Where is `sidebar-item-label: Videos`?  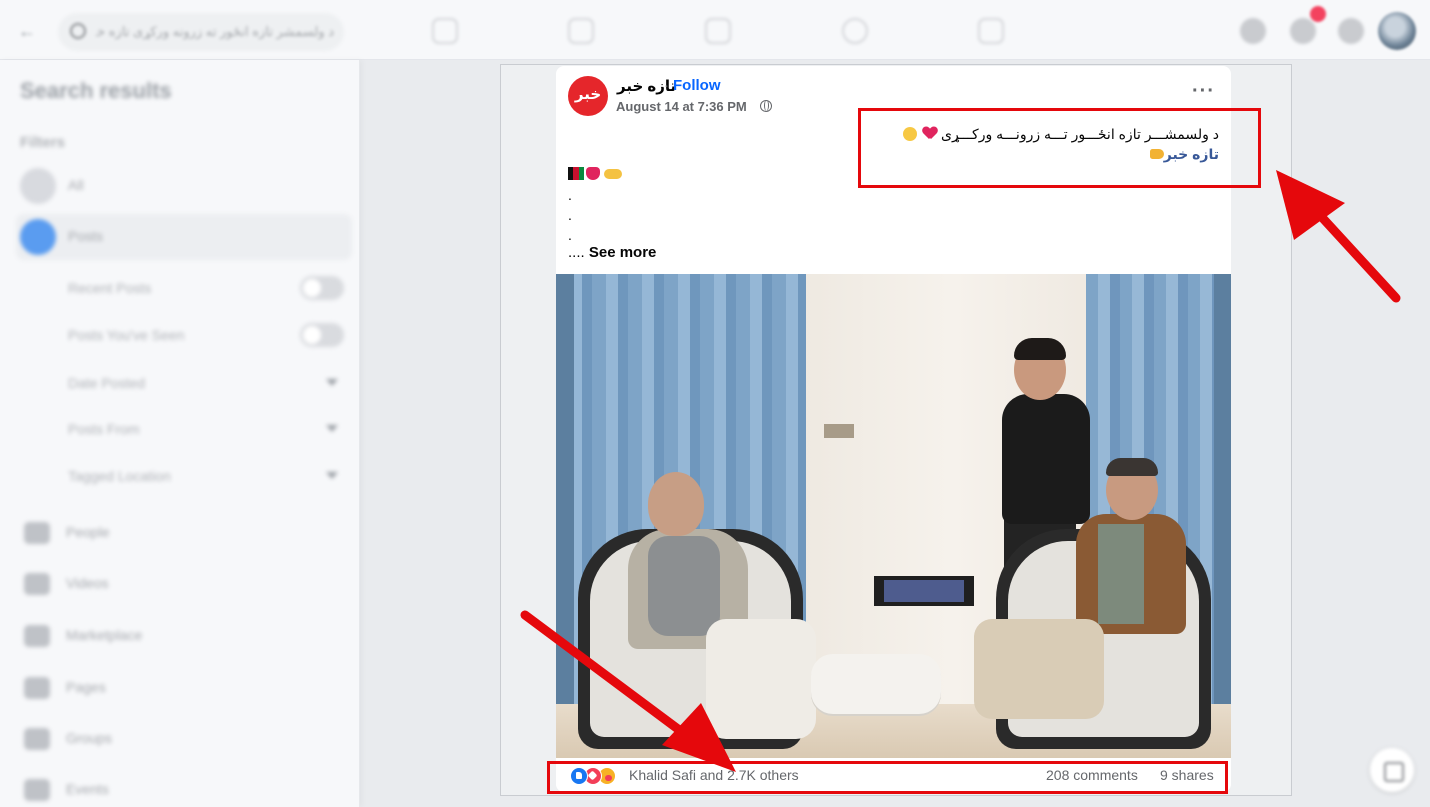 sidebar-item-label: Videos is located at coordinates (87, 583).